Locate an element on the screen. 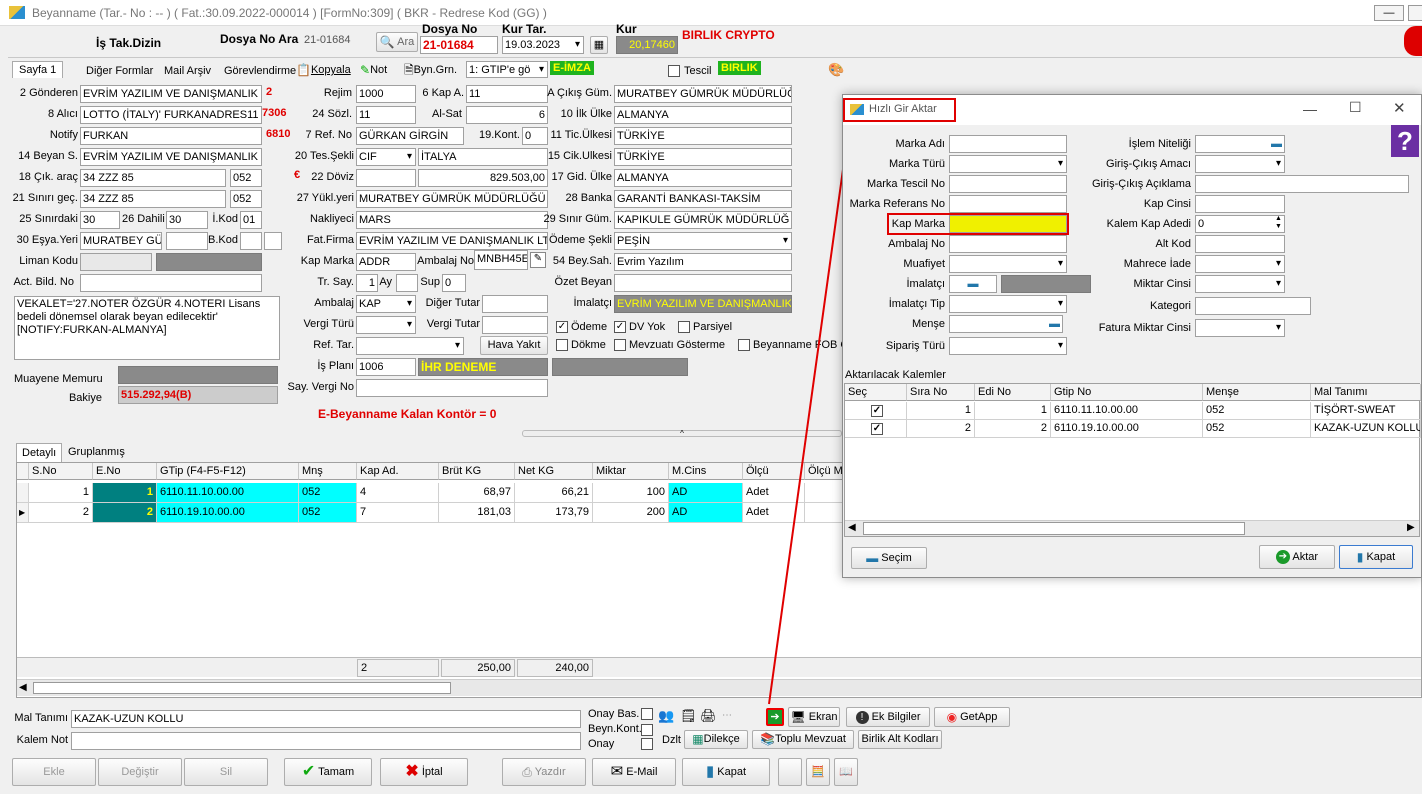  cell-gtip-no: 6110.19.10.00.00 is located at coordinates (1127, 429).